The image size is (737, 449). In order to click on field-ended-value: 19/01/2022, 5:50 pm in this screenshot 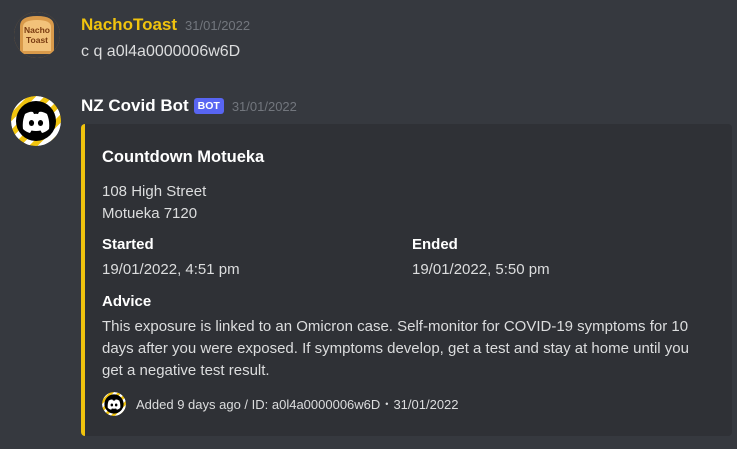, I will do `click(481, 269)`.